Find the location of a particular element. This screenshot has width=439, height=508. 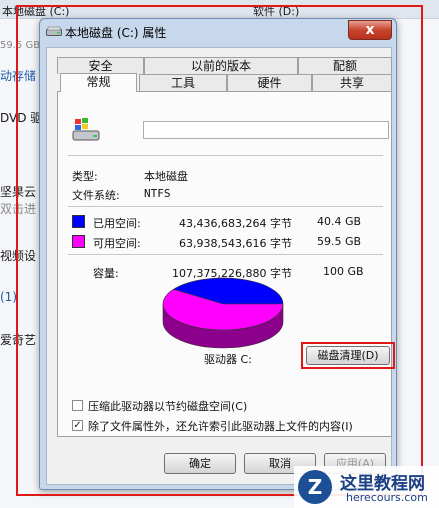

tab-label: 硬件 is located at coordinates (269, 83).